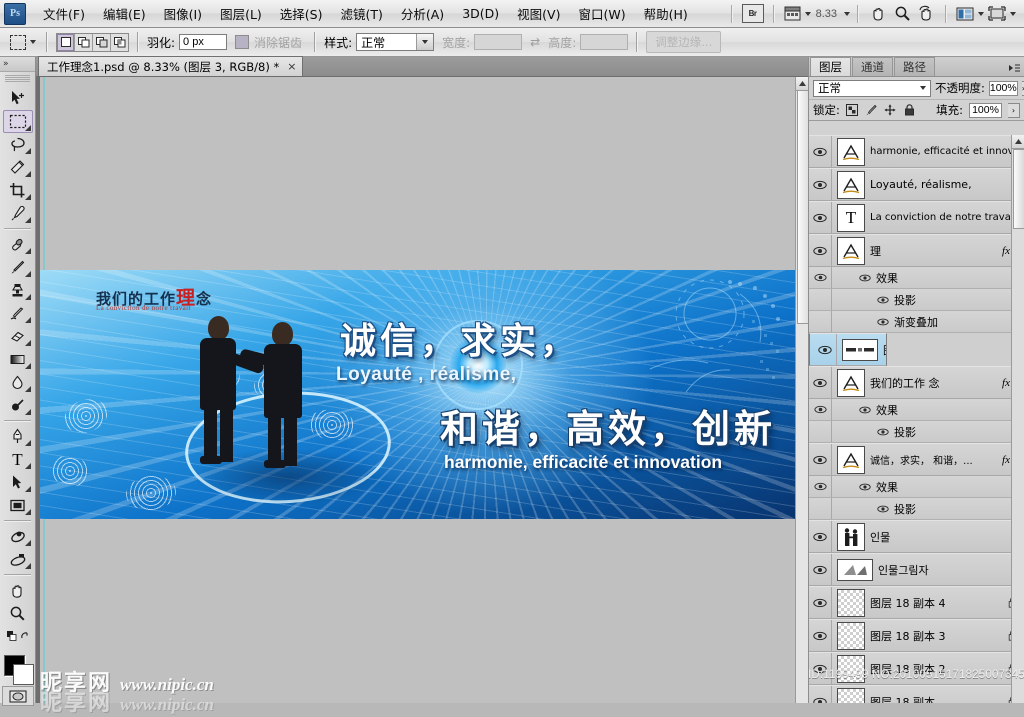  I want to click on menu-3d: 3D(D), so click(480, 13).